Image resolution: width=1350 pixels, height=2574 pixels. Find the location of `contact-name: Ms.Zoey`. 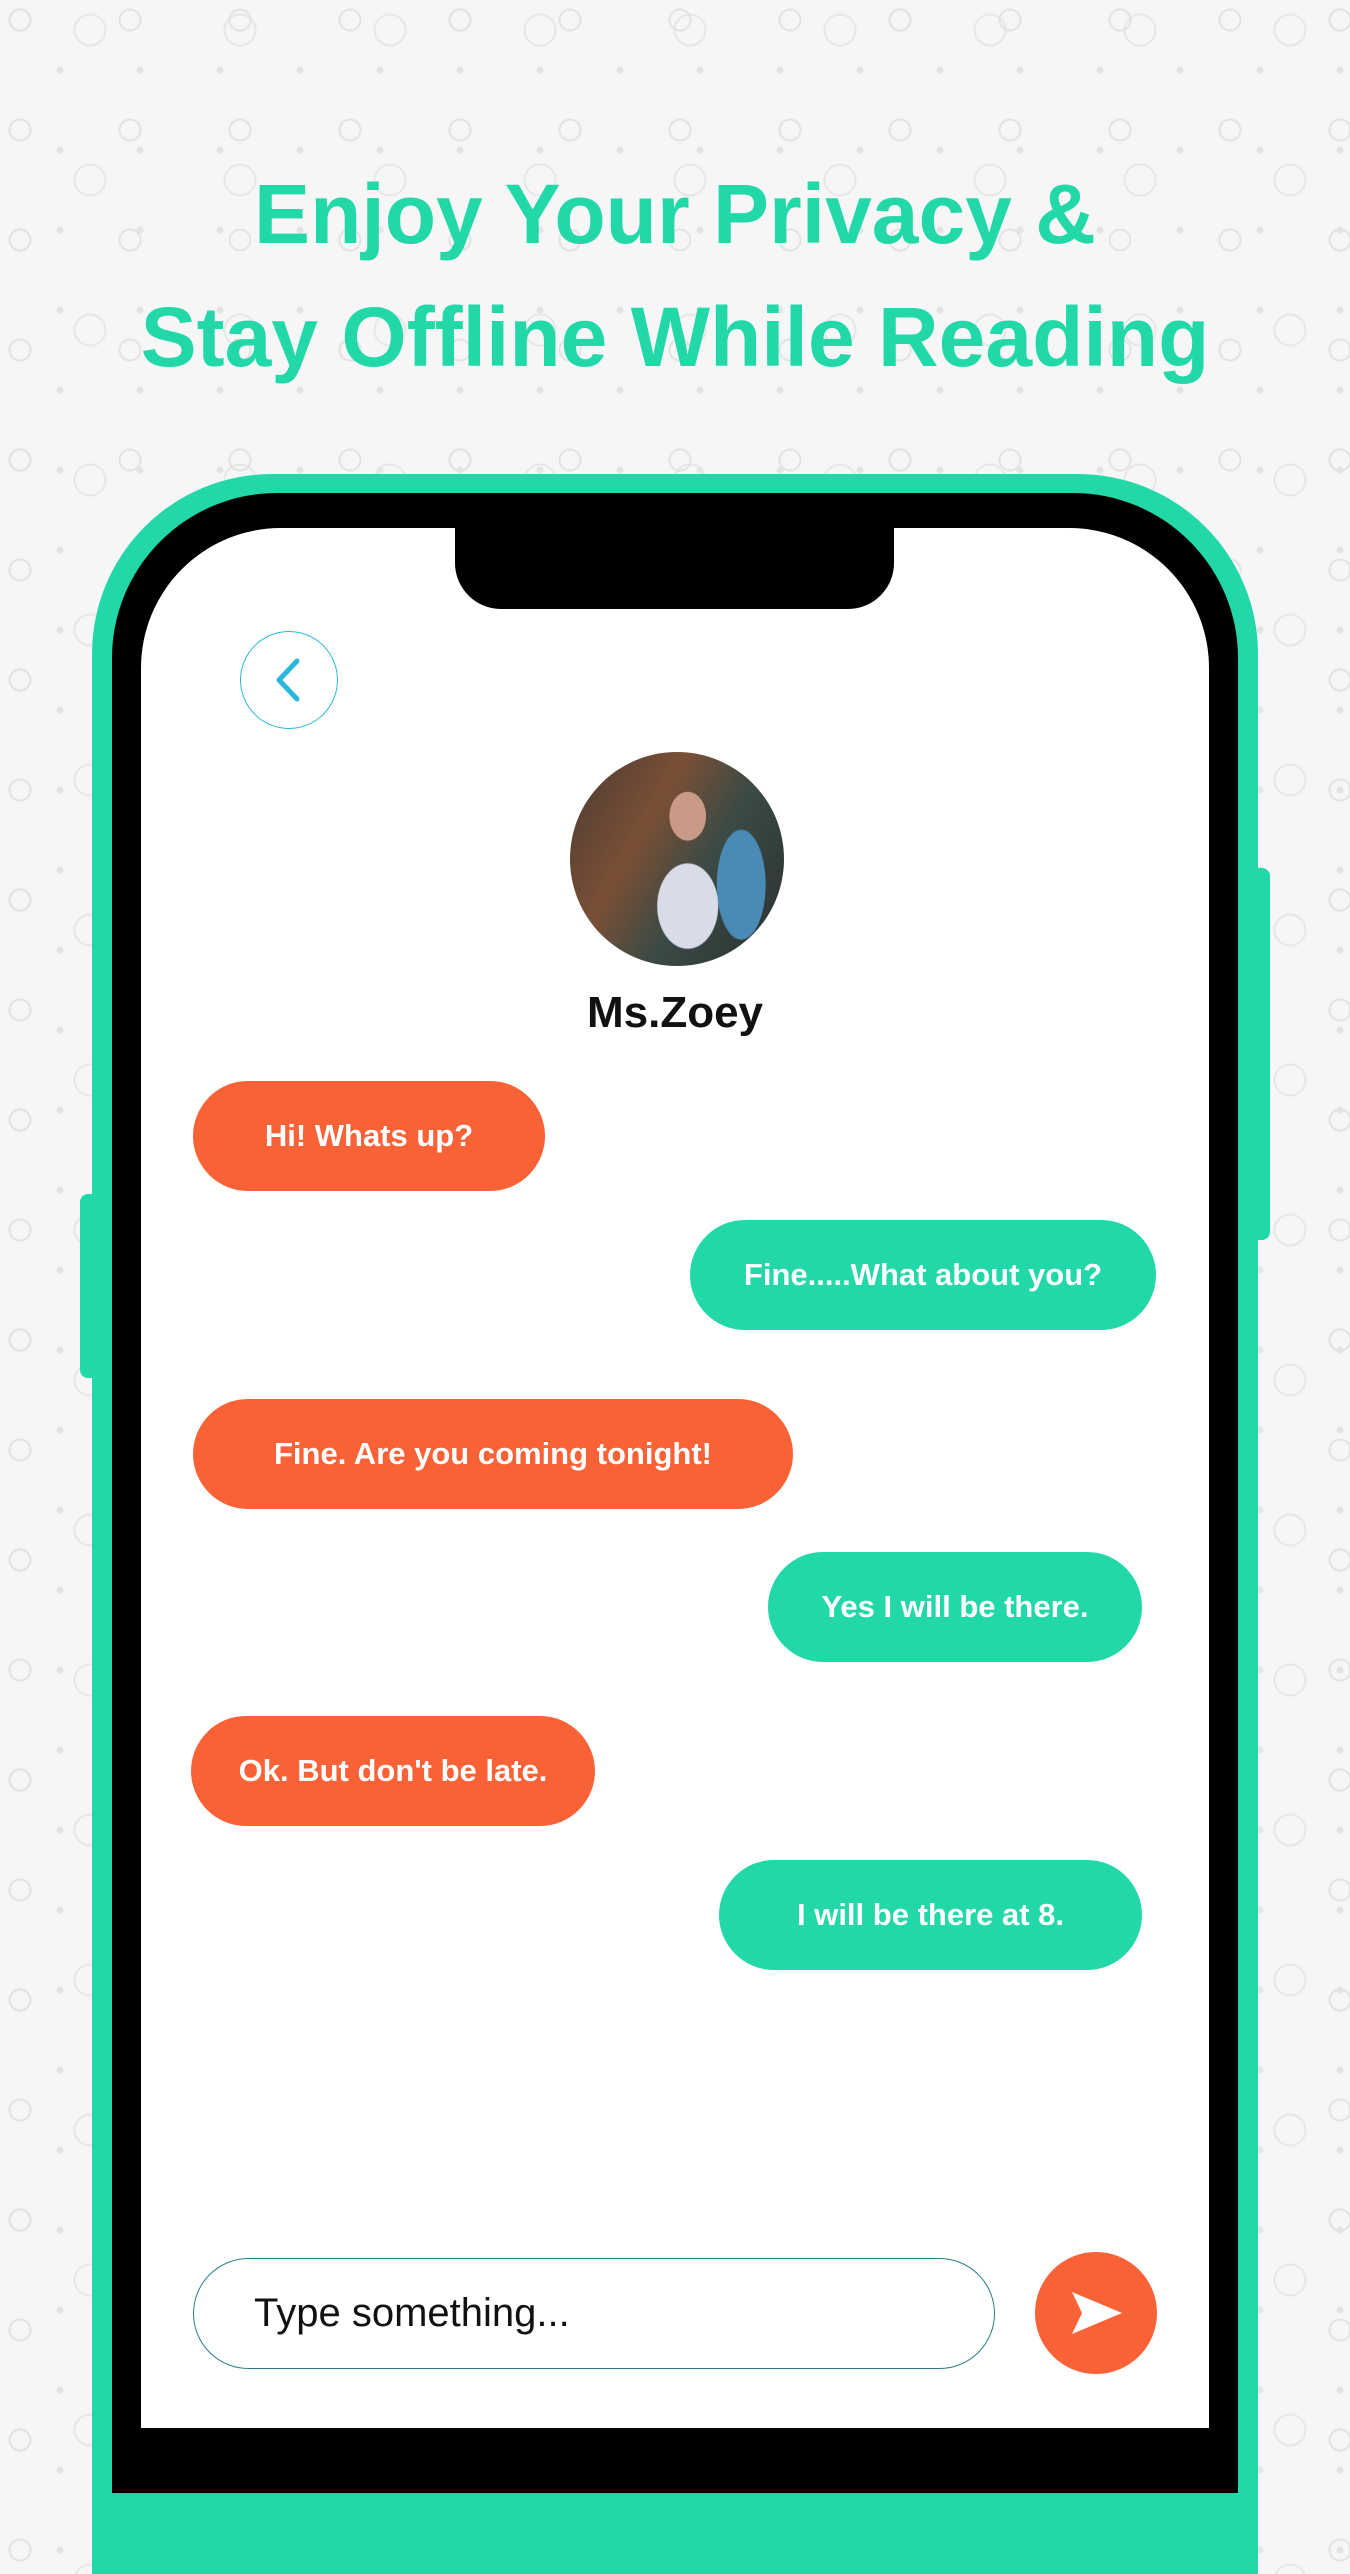

contact-name: Ms.Zoey is located at coordinates (675, 1012).